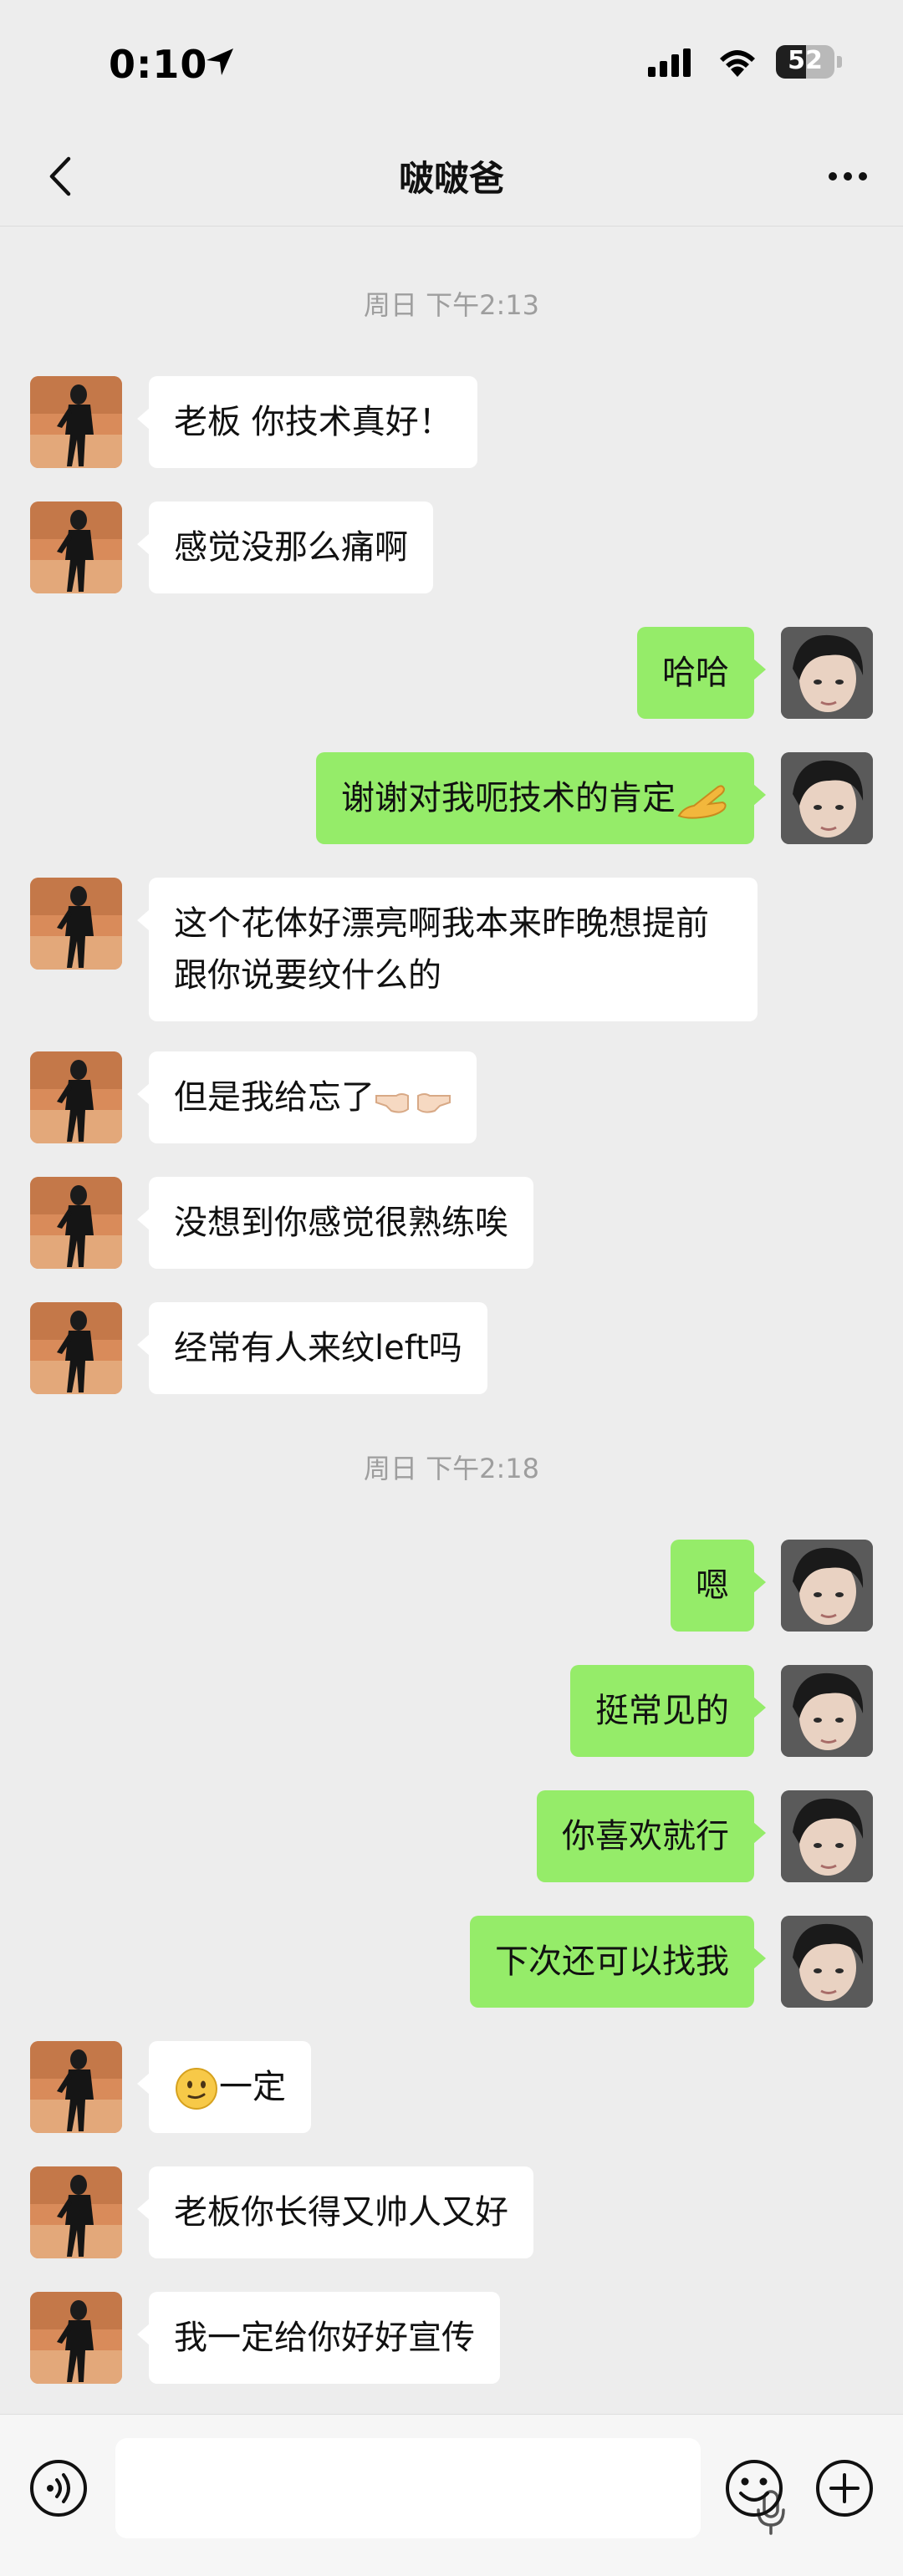 This screenshot has height=2576, width=903. Describe the element at coordinates (252, 2087) in the screenshot. I see `message-text: 一定` at that location.